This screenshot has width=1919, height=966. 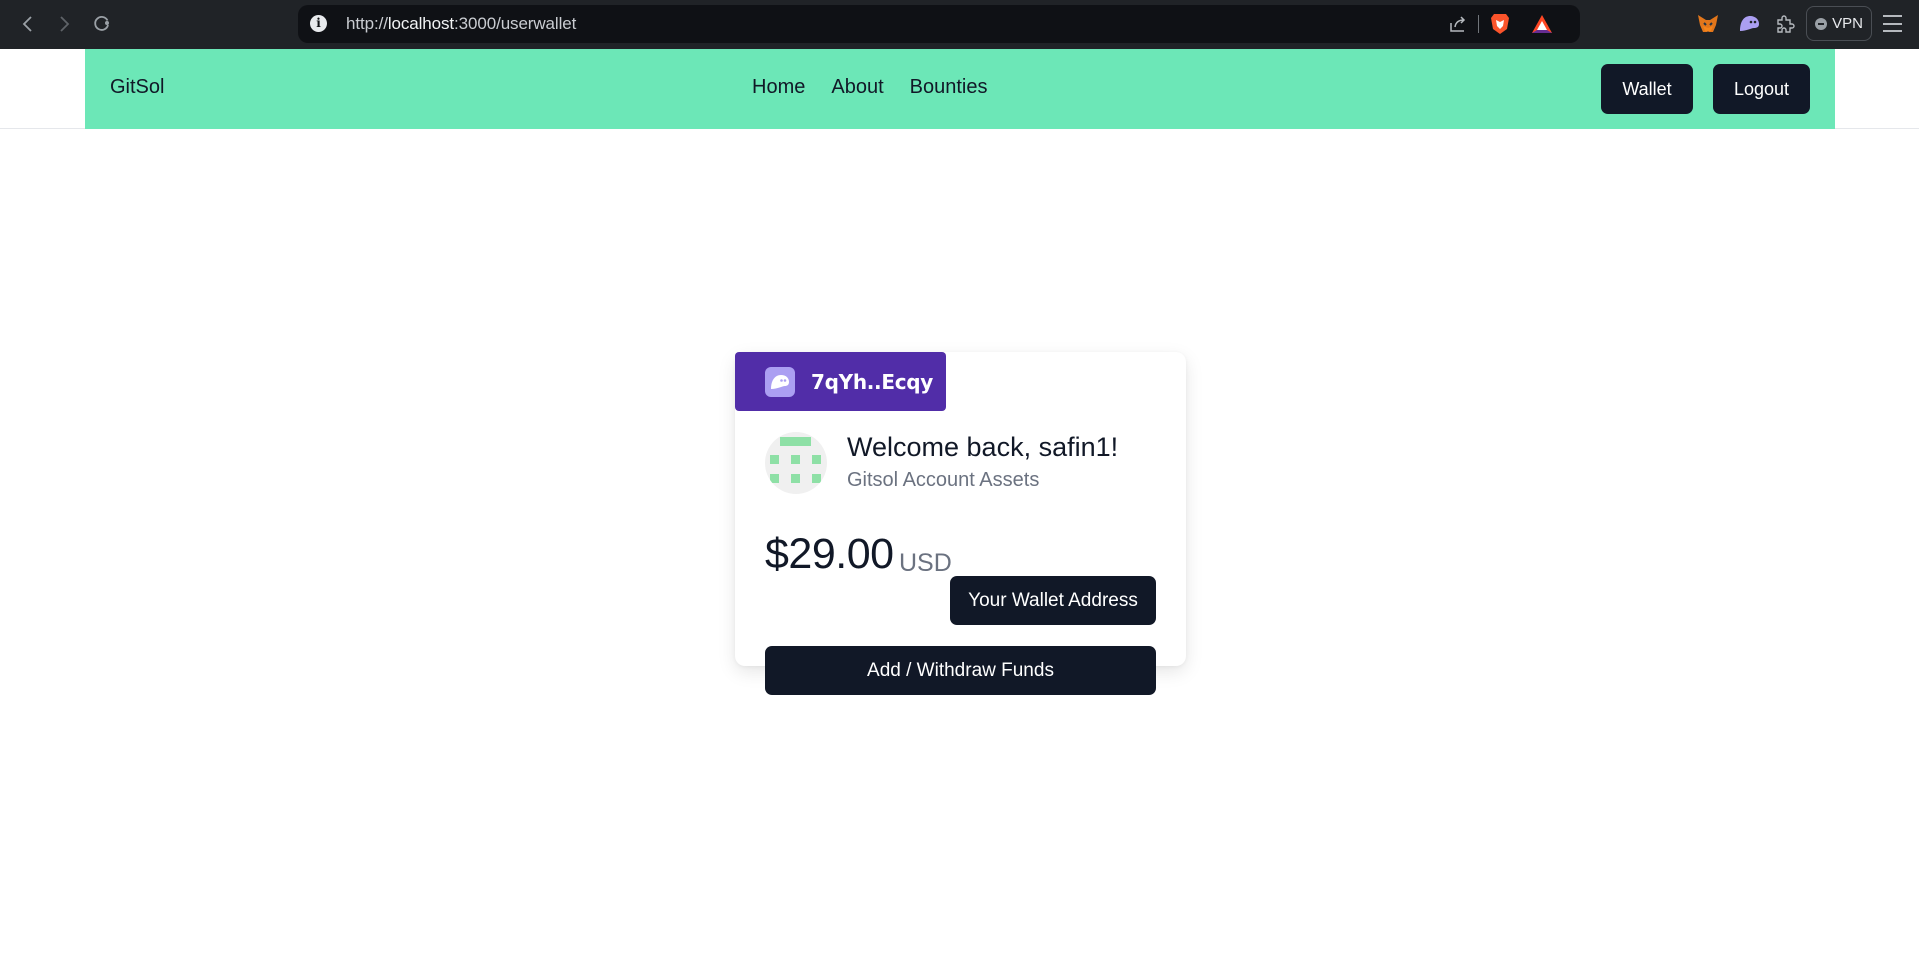 I want to click on welcome-heading: Welcome back, safin1!, so click(x=983, y=447).